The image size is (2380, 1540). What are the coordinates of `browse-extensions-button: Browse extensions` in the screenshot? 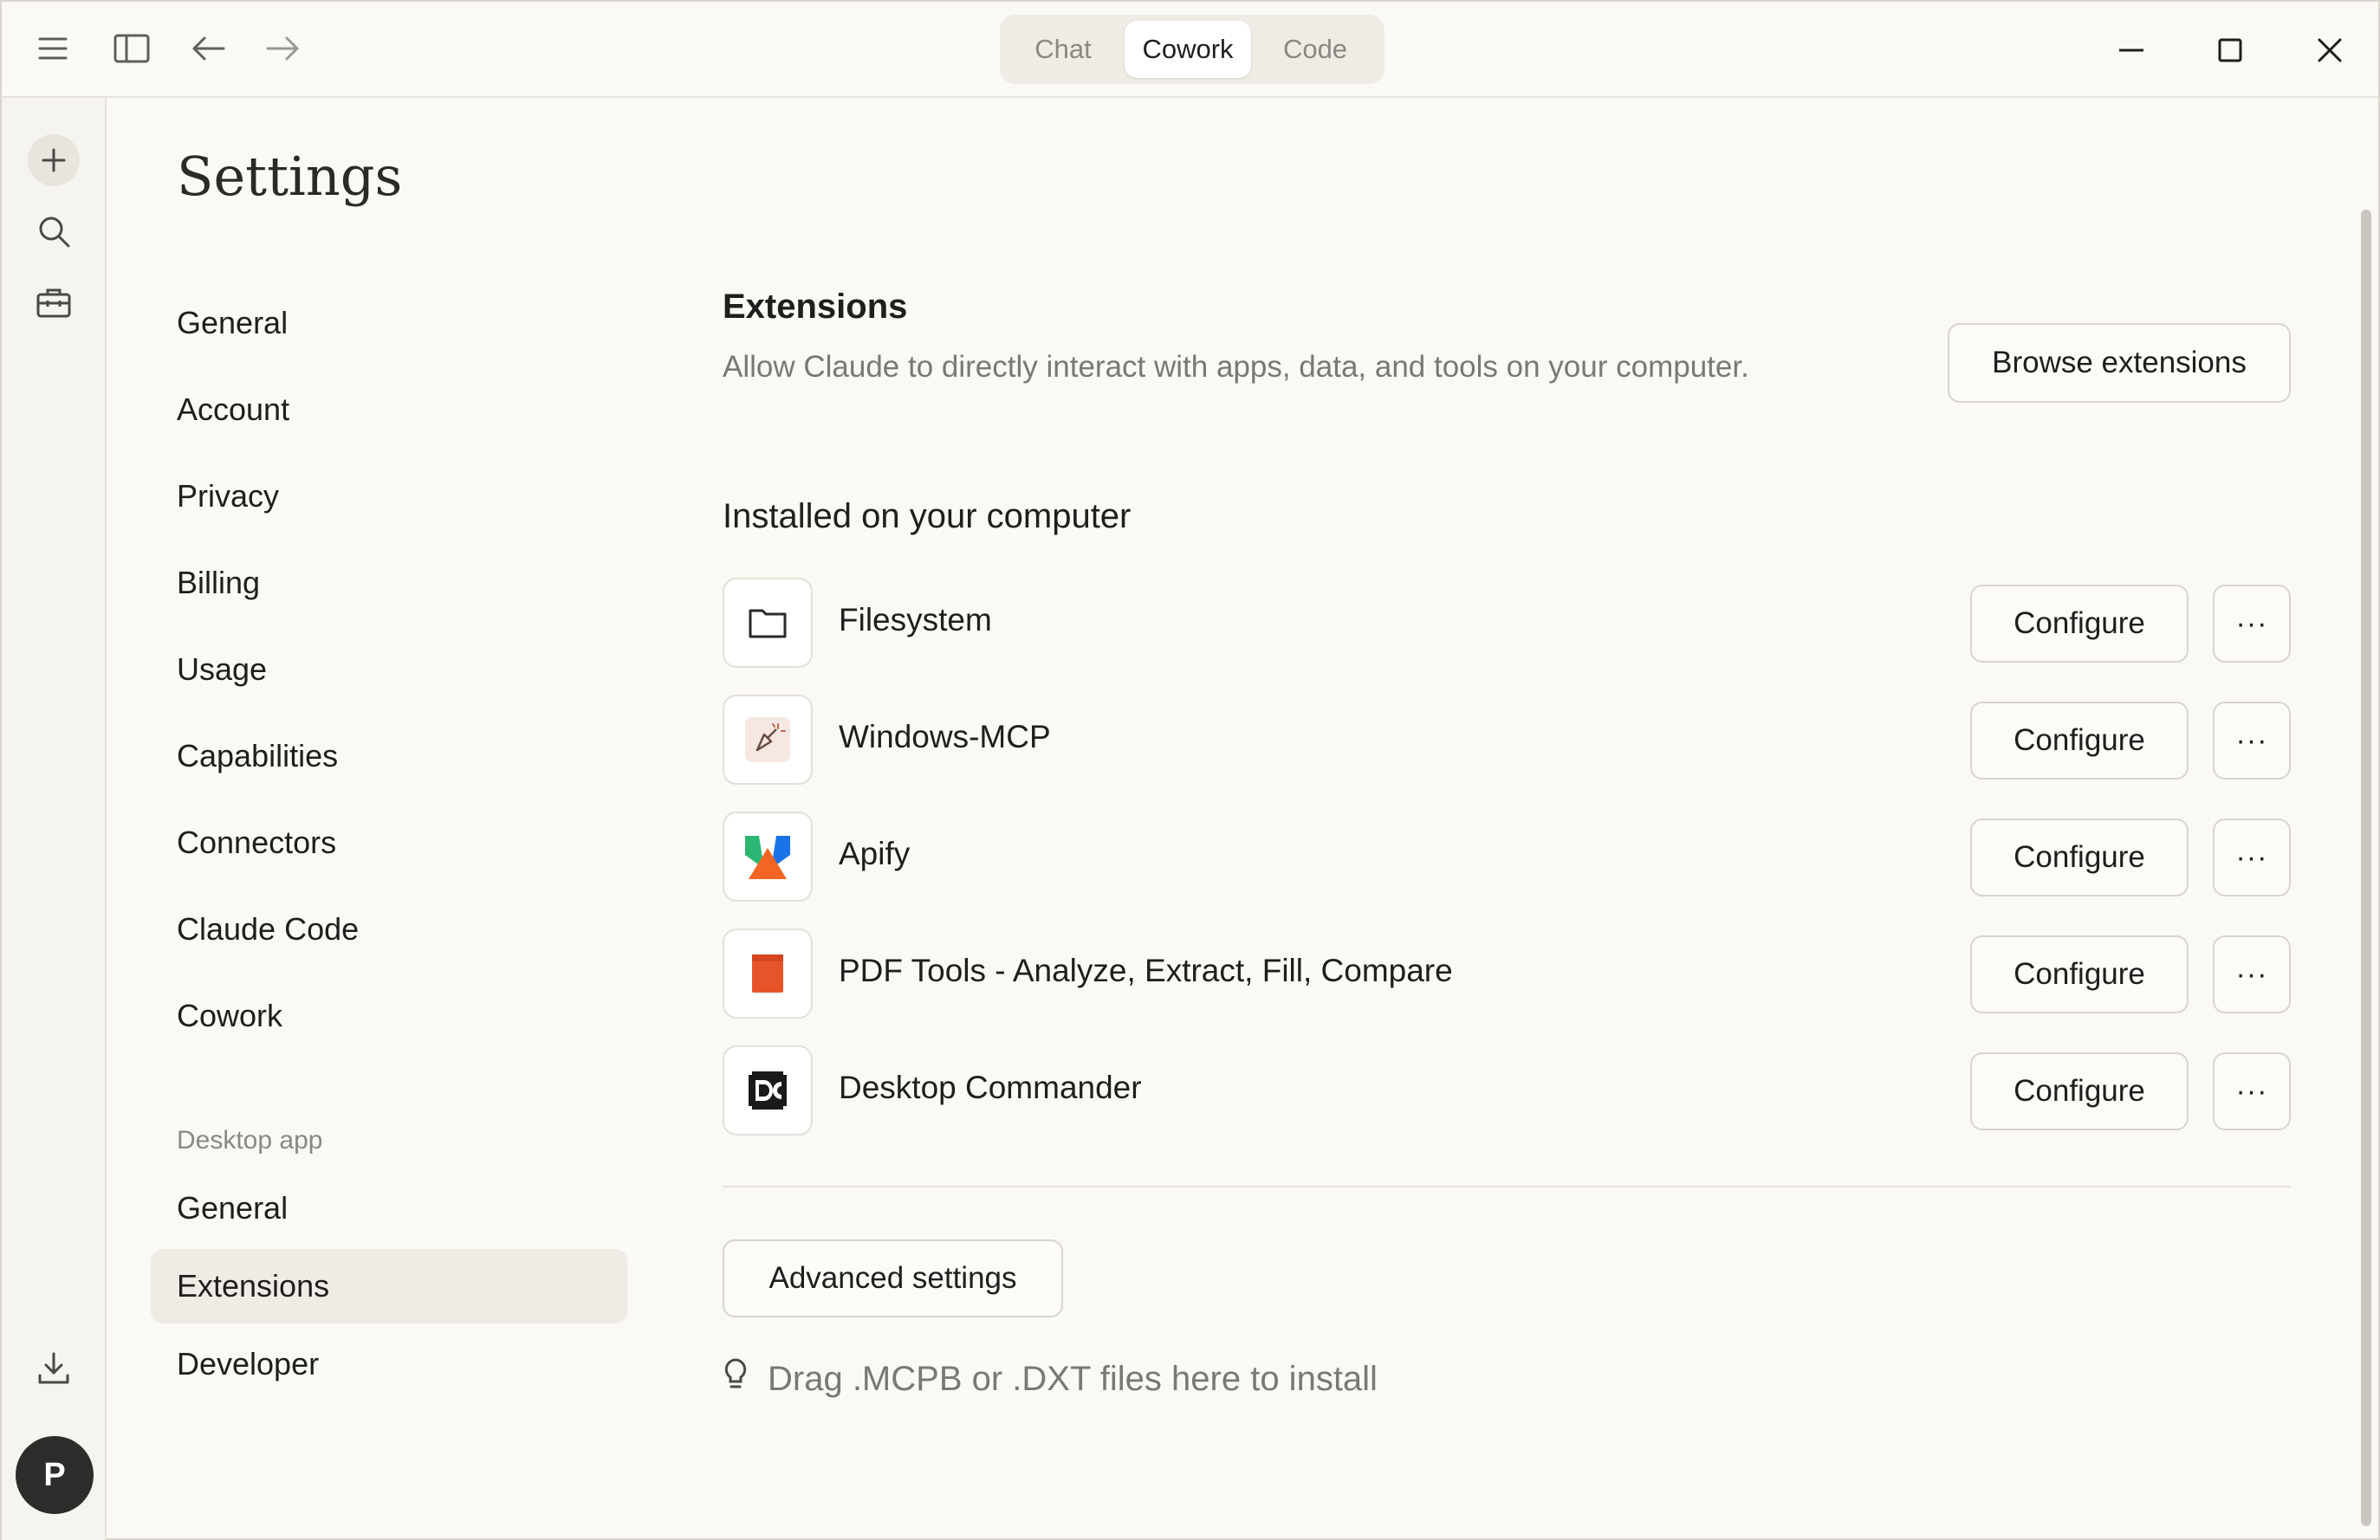 It's located at (2119, 363).